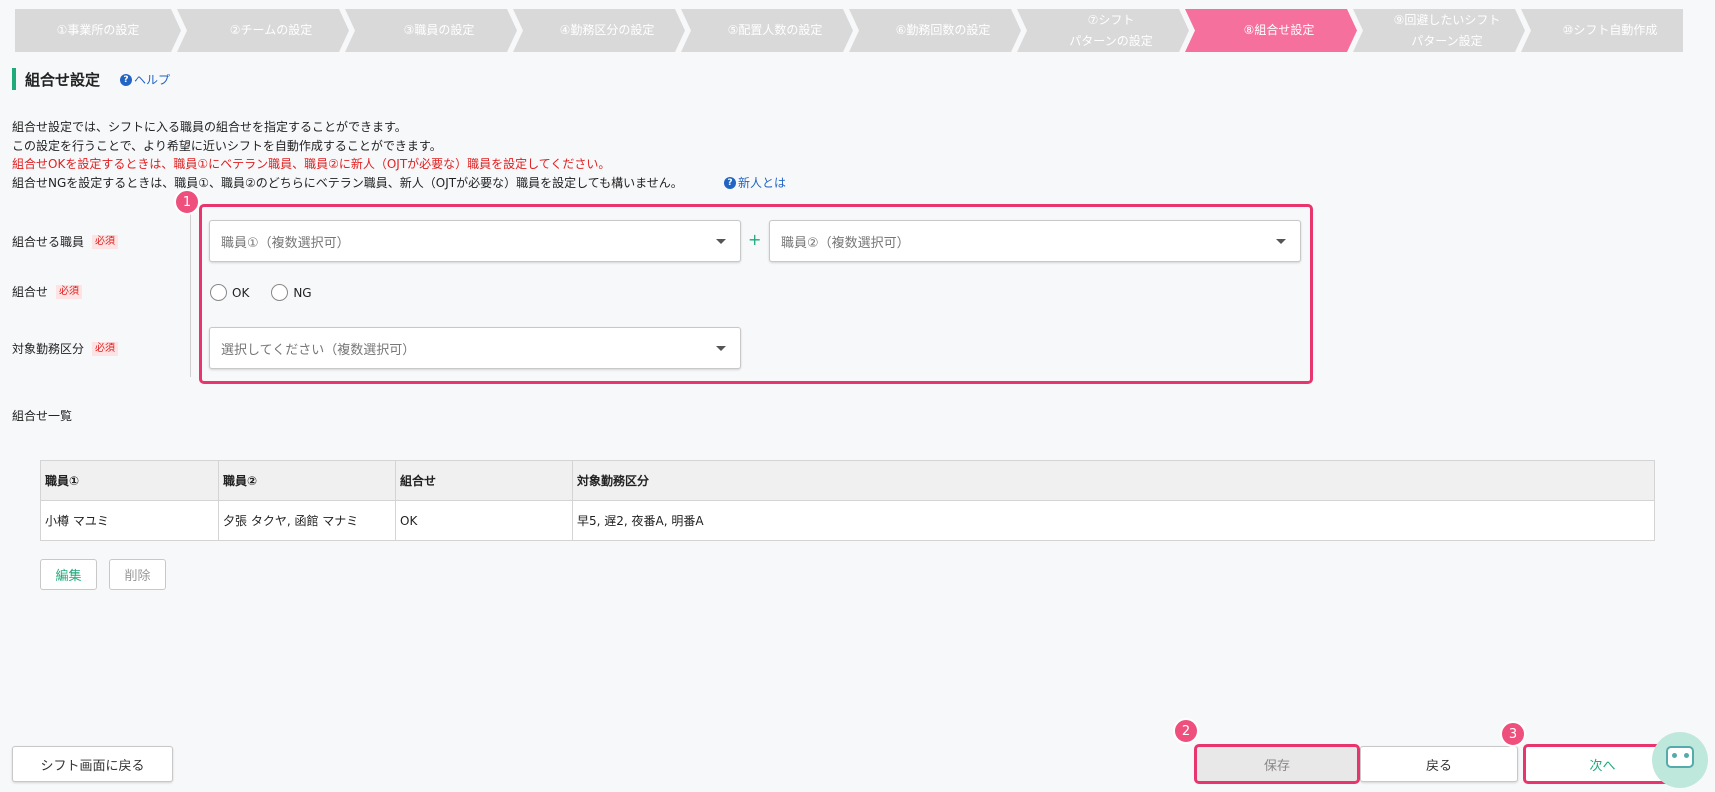 Image resolution: width=1715 pixels, height=792 pixels. I want to click on column-header: 職員①, so click(129, 480).